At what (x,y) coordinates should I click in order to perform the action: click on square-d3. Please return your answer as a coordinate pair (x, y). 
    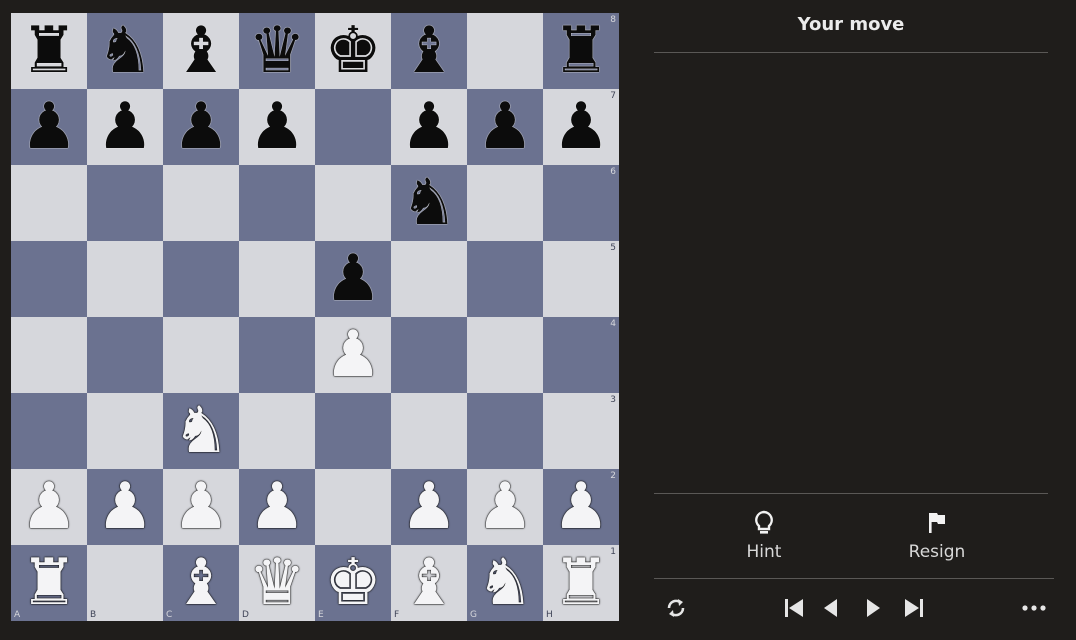
    Looking at the image, I should click on (277, 431).